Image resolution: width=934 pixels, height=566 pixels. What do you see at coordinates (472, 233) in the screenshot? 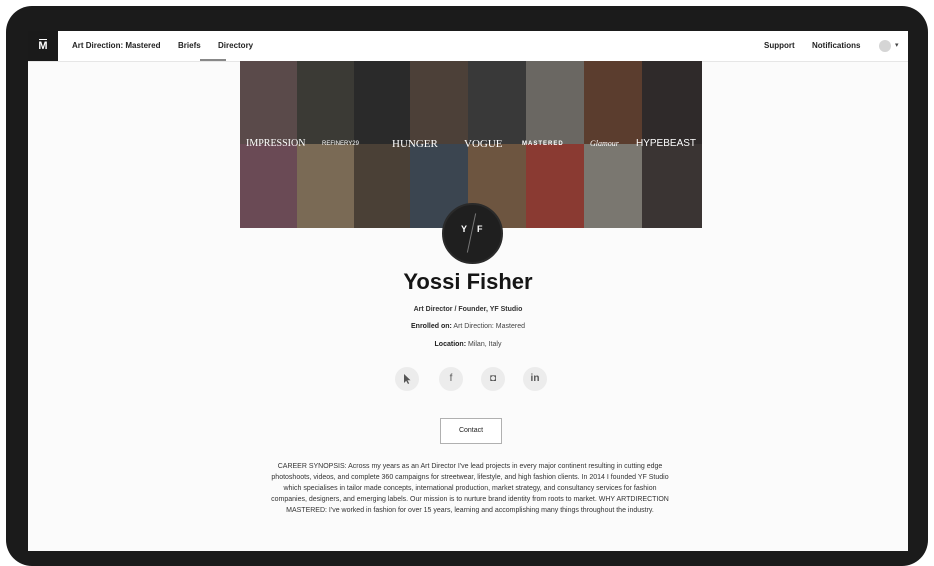
I see `profile-picture: Y F` at bounding box center [472, 233].